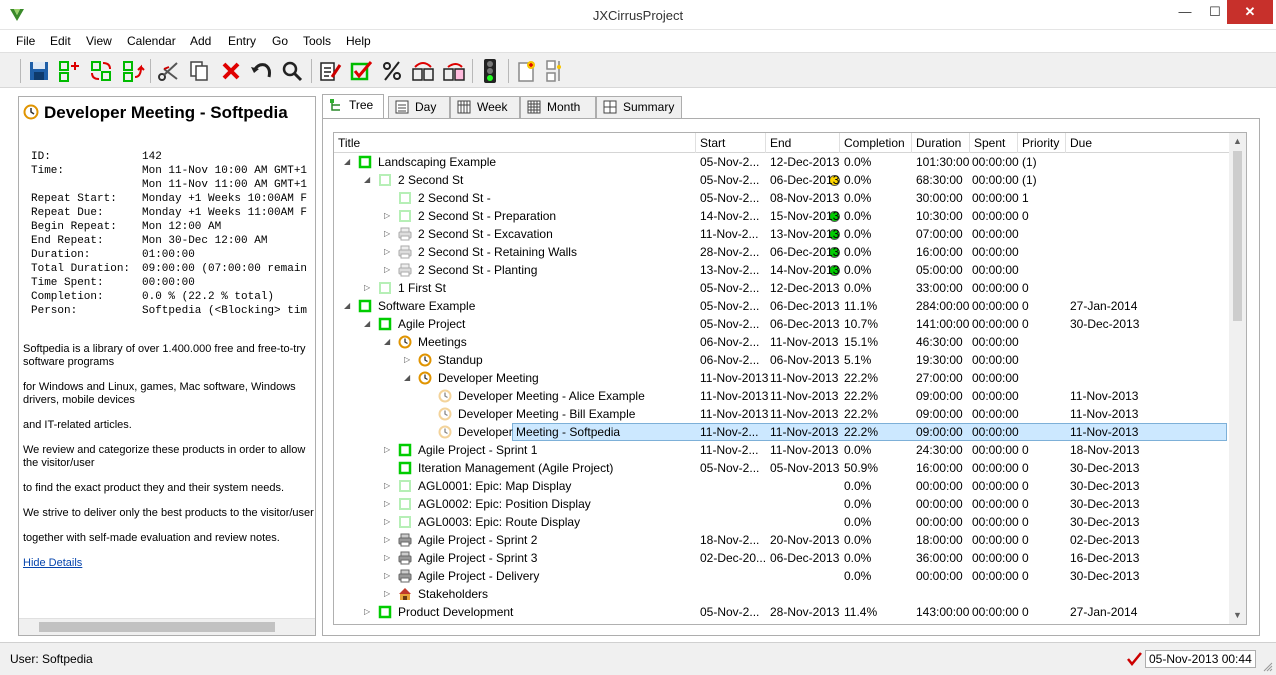 The width and height of the screenshot is (1276, 675). What do you see at coordinates (515, 143) in the screenshot?
I see `column-title: Title` at bounding box center [515, 143].